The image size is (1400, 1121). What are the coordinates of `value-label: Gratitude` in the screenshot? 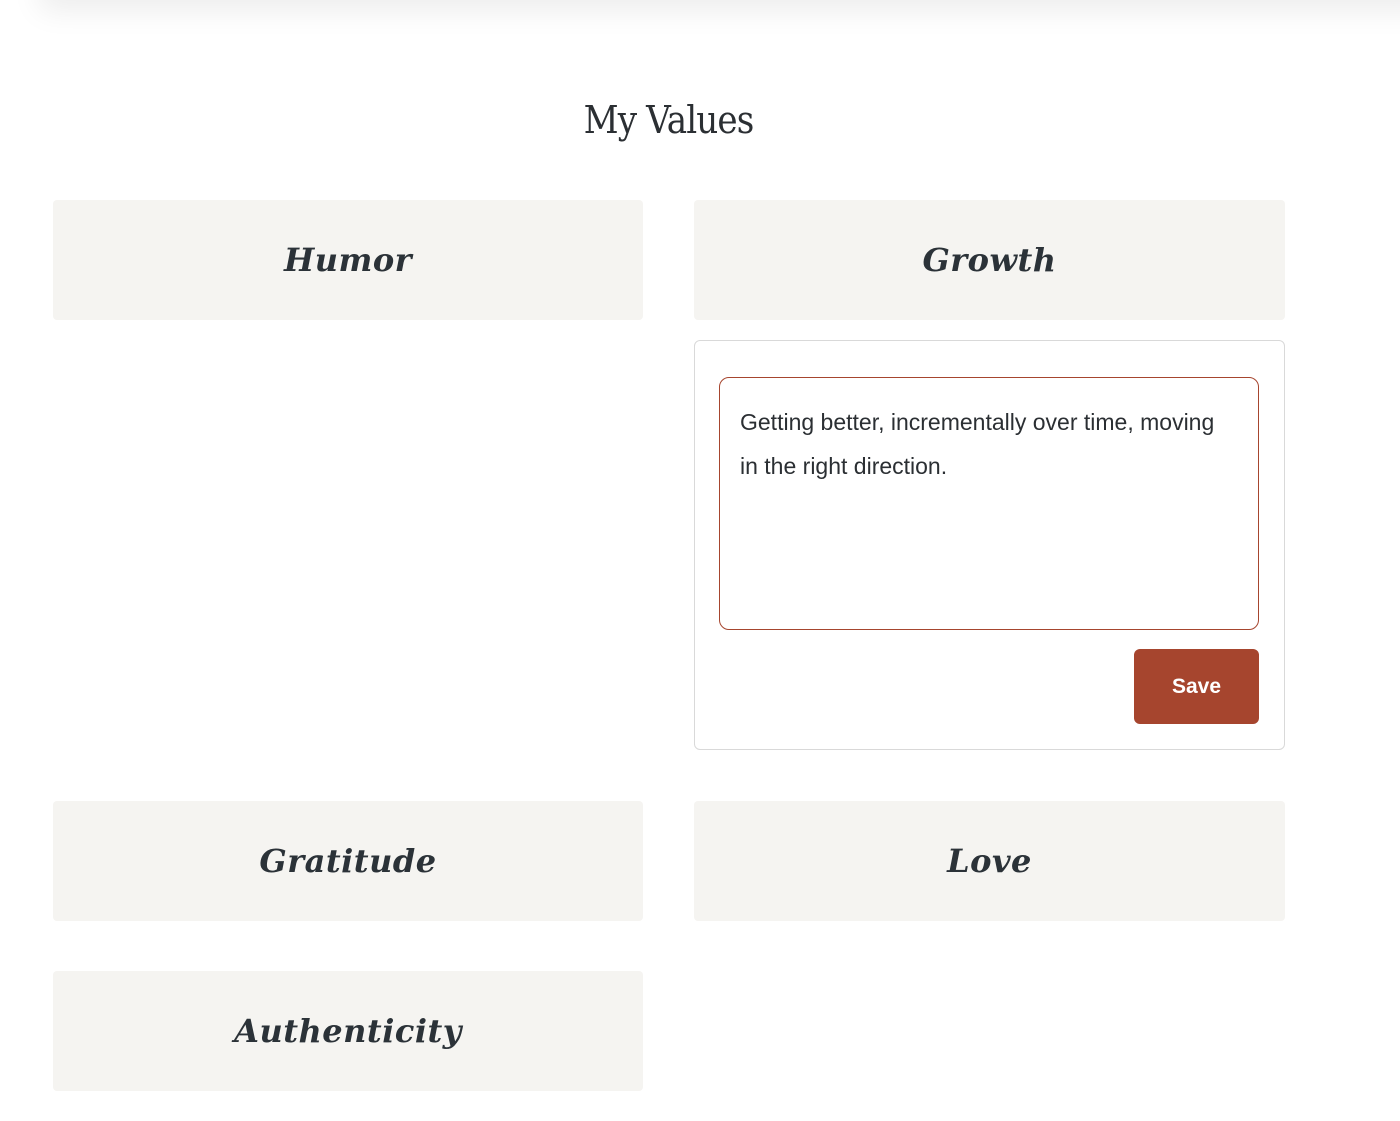 It's located at (348, 861).